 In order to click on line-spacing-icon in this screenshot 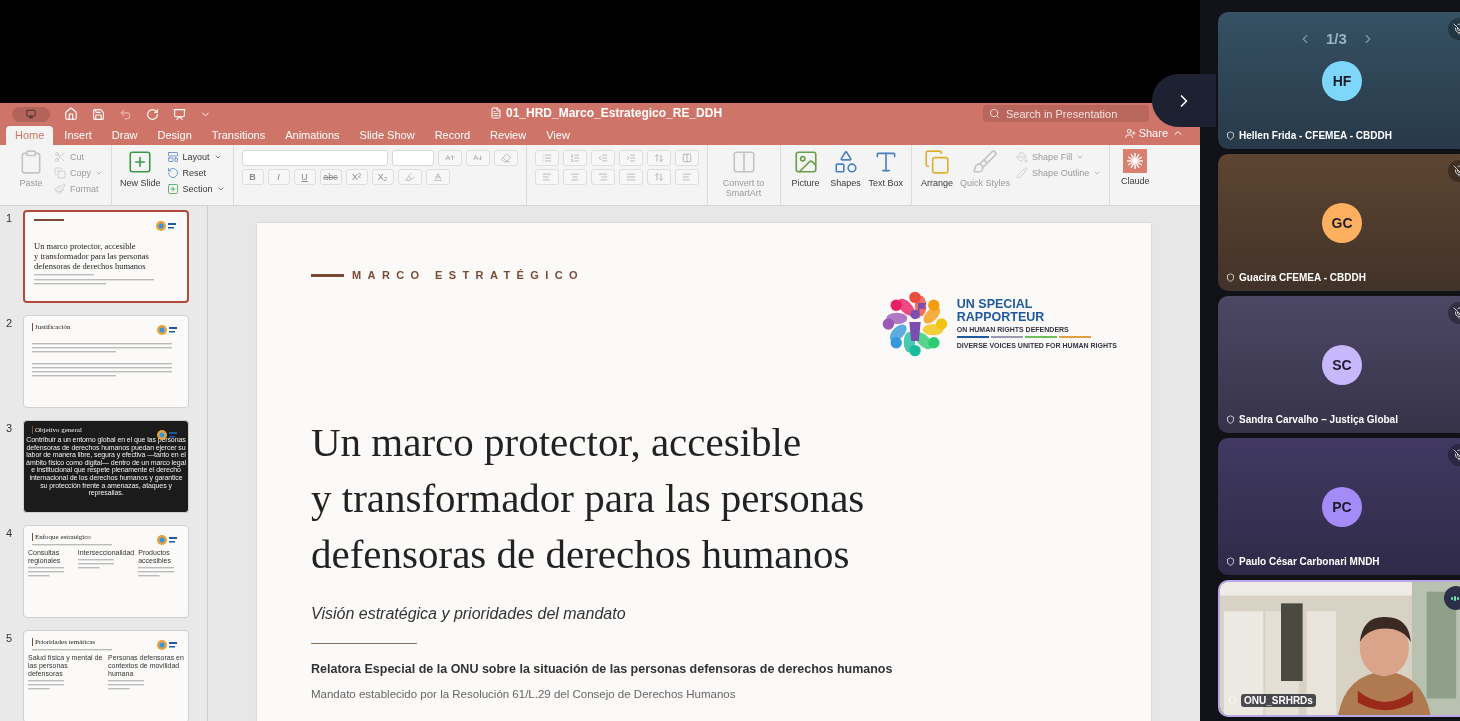, I will do `click(658, 158)`.